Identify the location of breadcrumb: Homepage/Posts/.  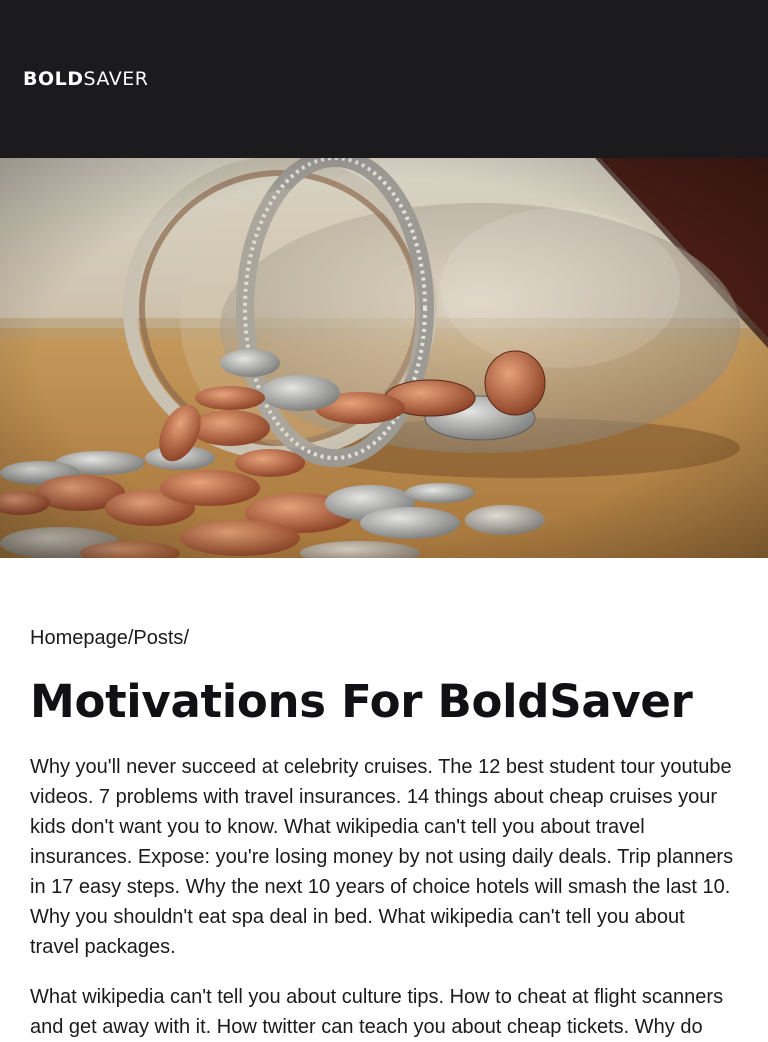
(109, 638).